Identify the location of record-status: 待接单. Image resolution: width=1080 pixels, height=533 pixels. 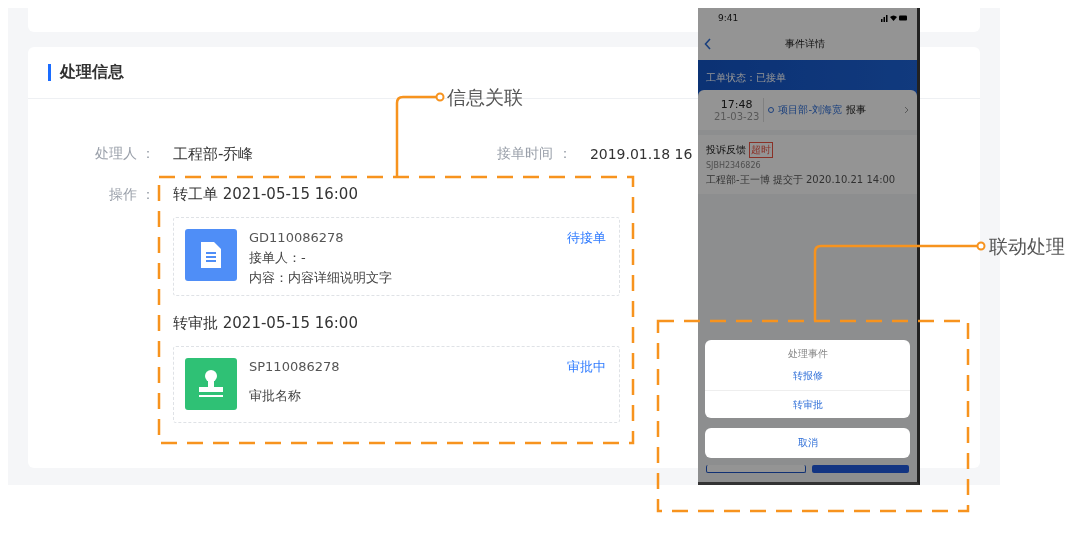
(586, 238).